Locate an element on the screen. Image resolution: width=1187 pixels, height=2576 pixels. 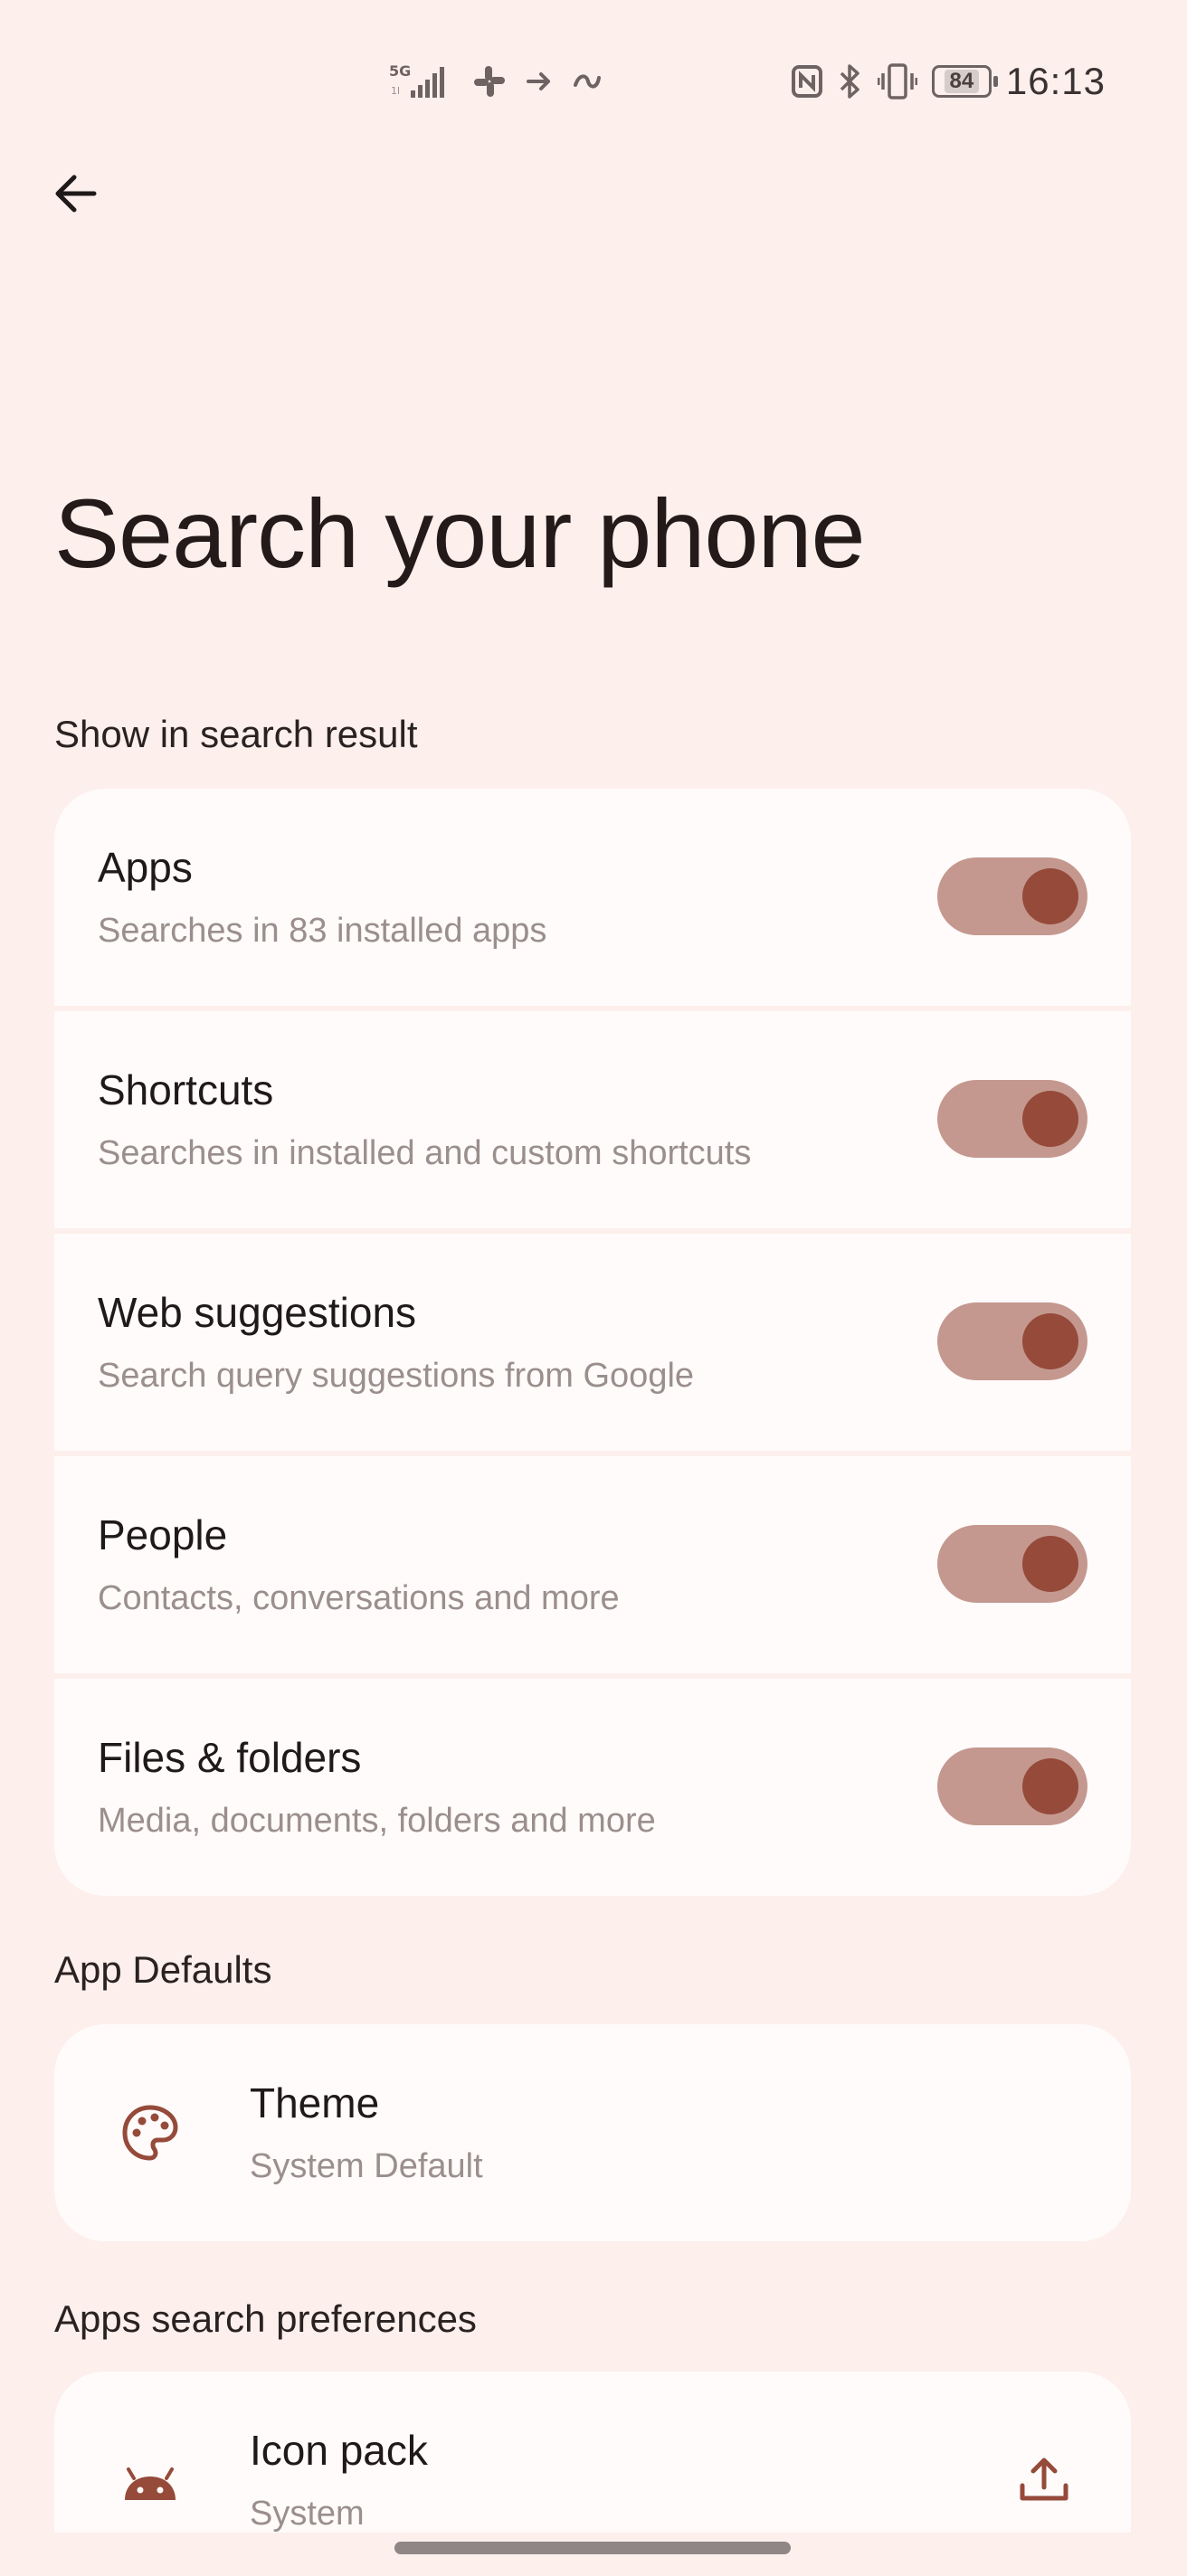
battery-level: 84 is located at coordinates (962, 82).